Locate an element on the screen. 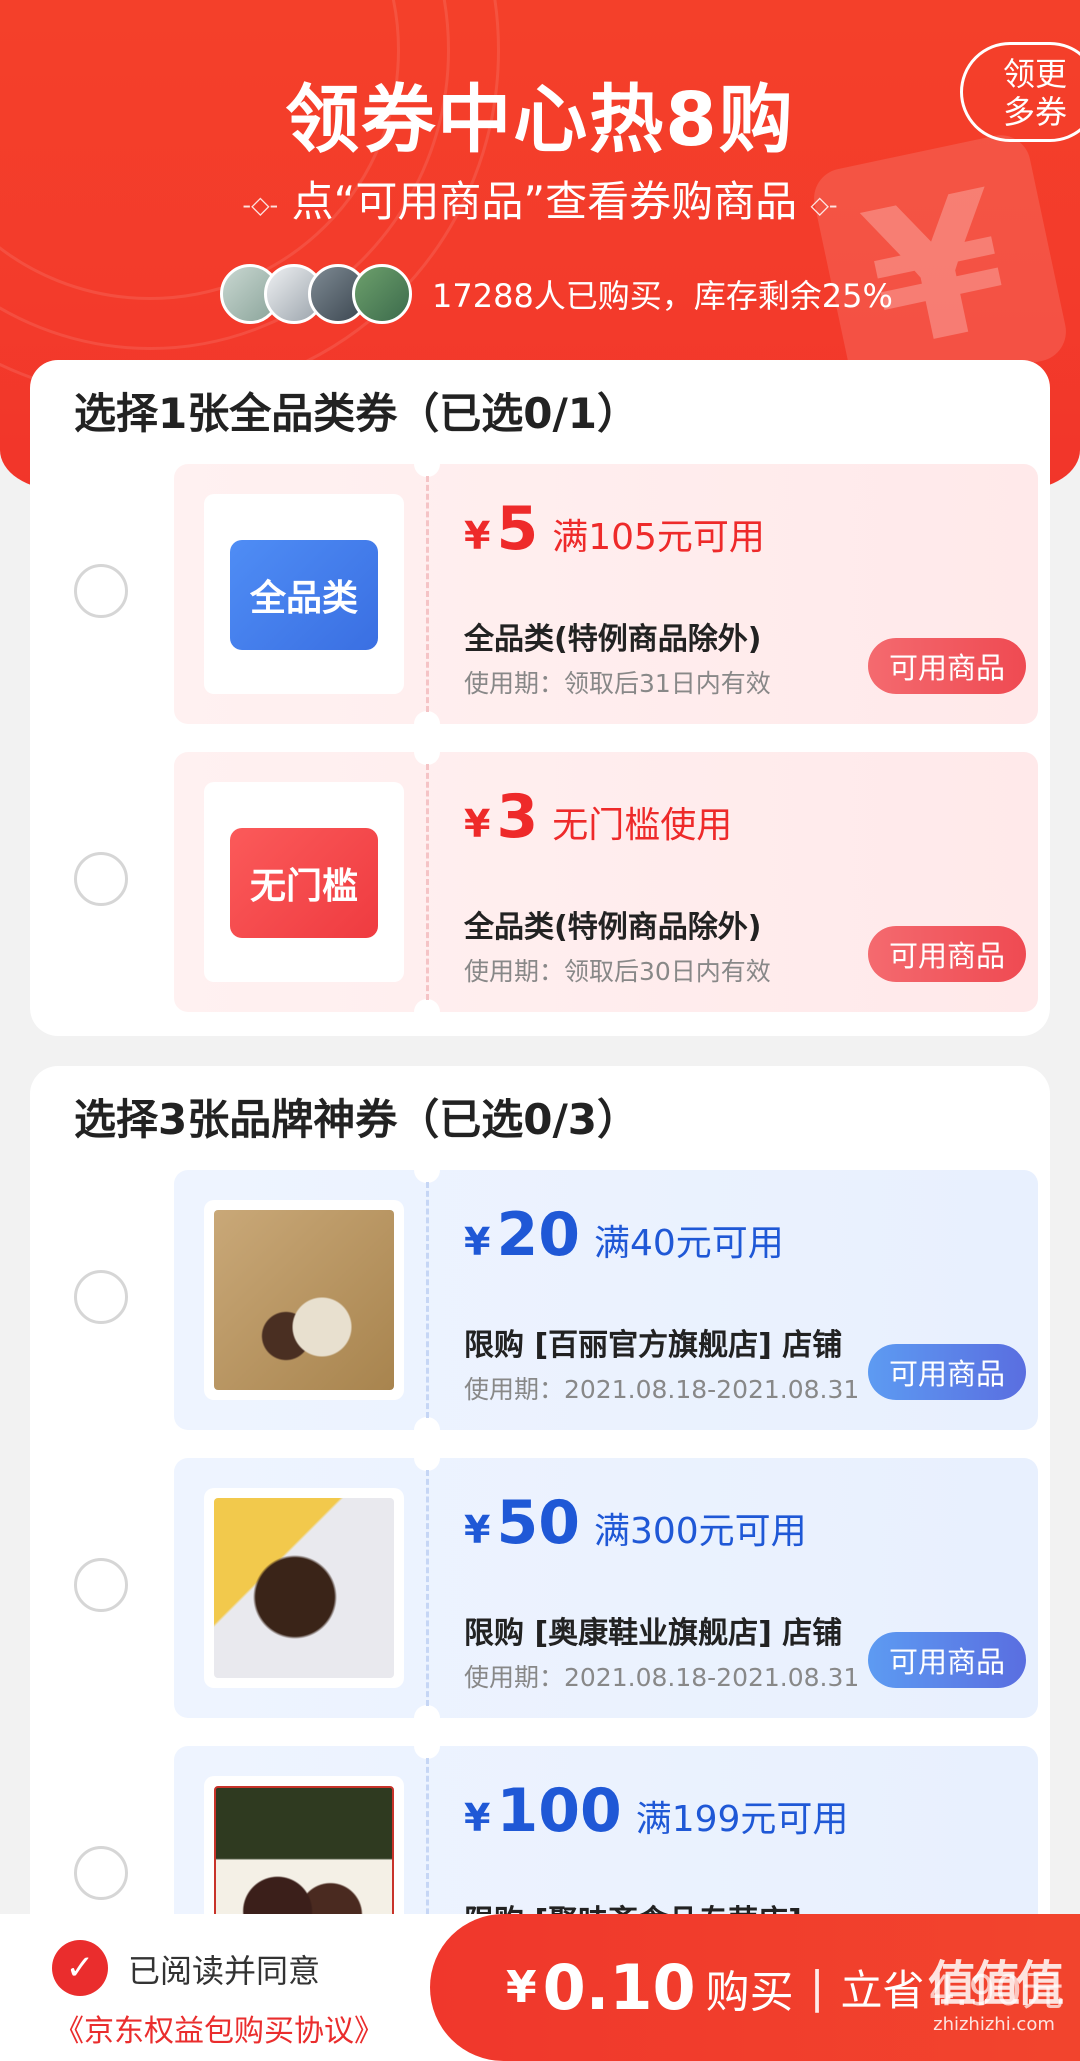 This screenshot has width=1080, height=2061. leather-shoe-product-image is located at coordinates (304, 1588).